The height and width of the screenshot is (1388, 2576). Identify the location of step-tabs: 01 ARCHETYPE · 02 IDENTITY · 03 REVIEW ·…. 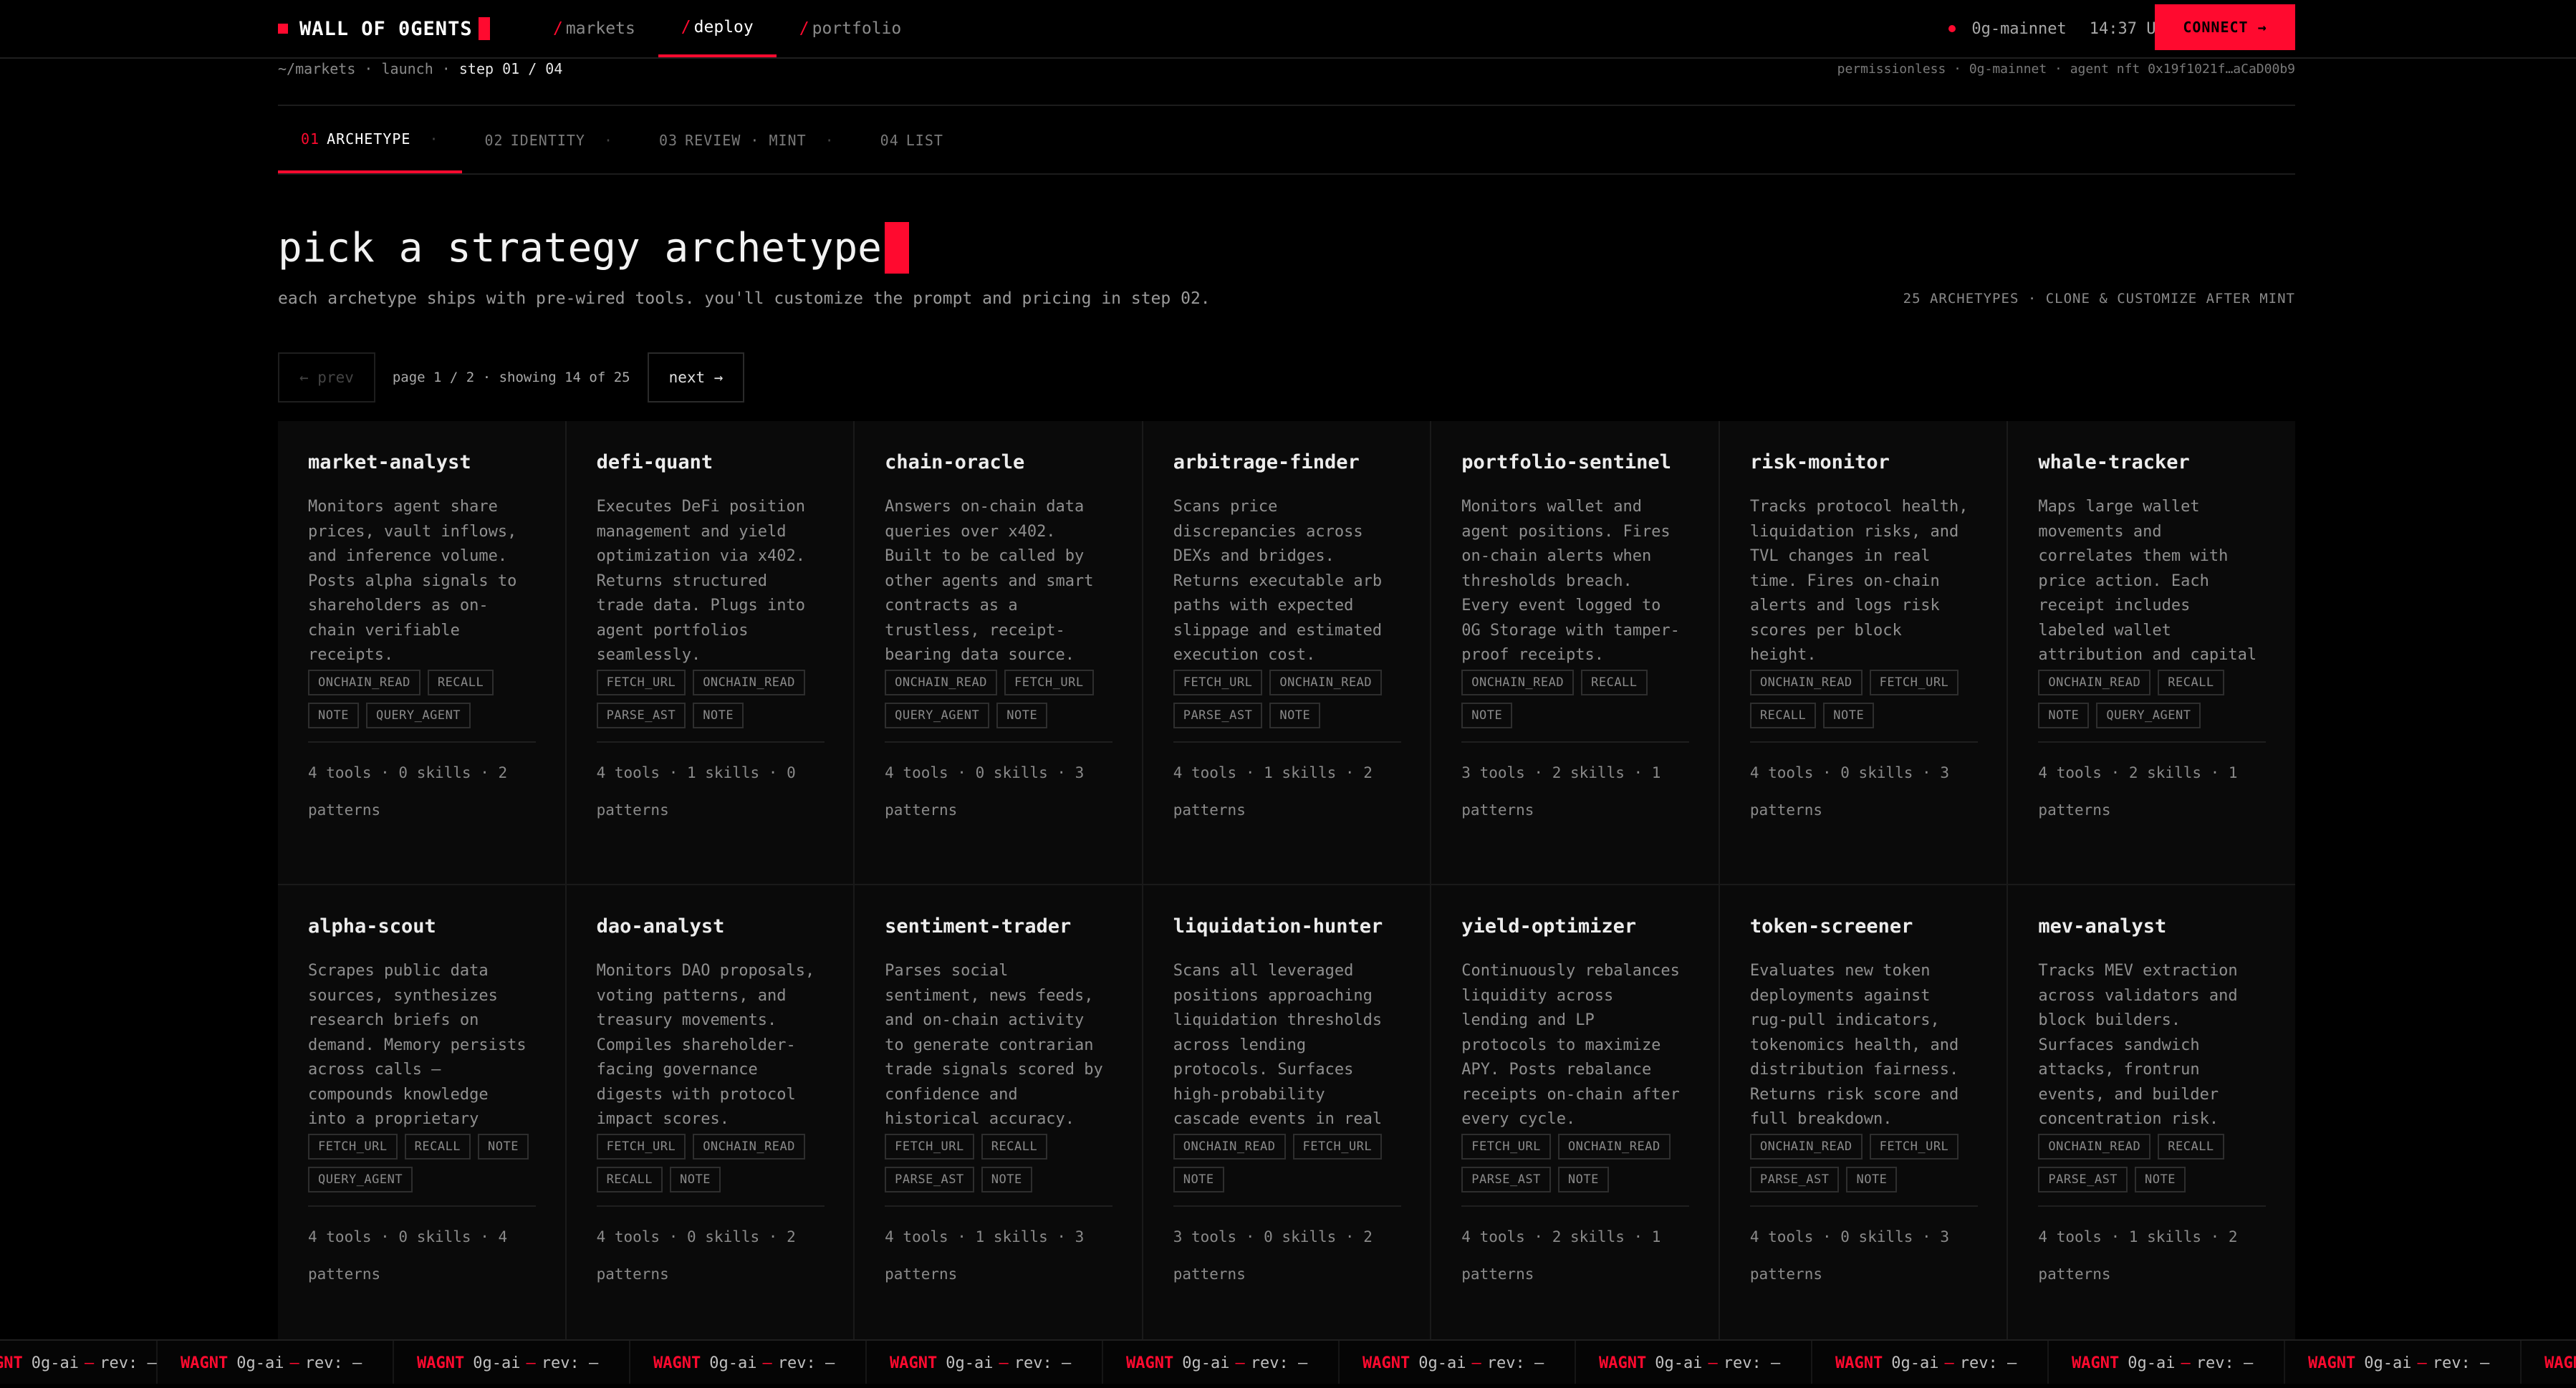
(622, 140).